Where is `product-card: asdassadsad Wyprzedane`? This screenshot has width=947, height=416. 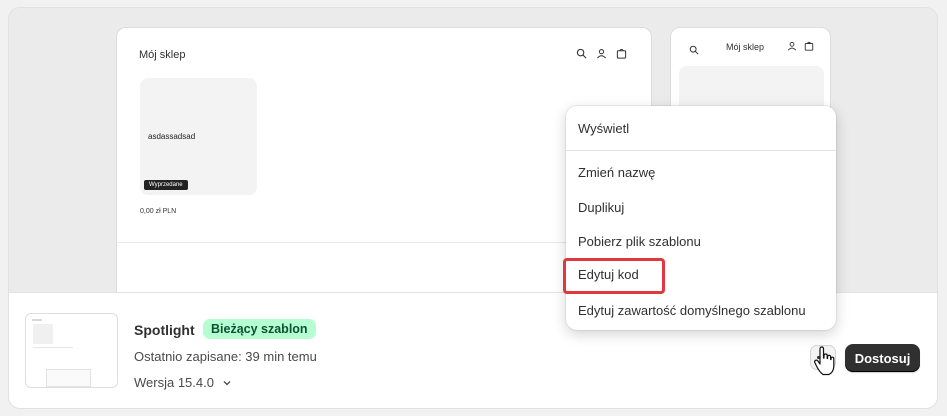
product-card: asdassadsad Wyprzedane is located at coordinates (198, 136).